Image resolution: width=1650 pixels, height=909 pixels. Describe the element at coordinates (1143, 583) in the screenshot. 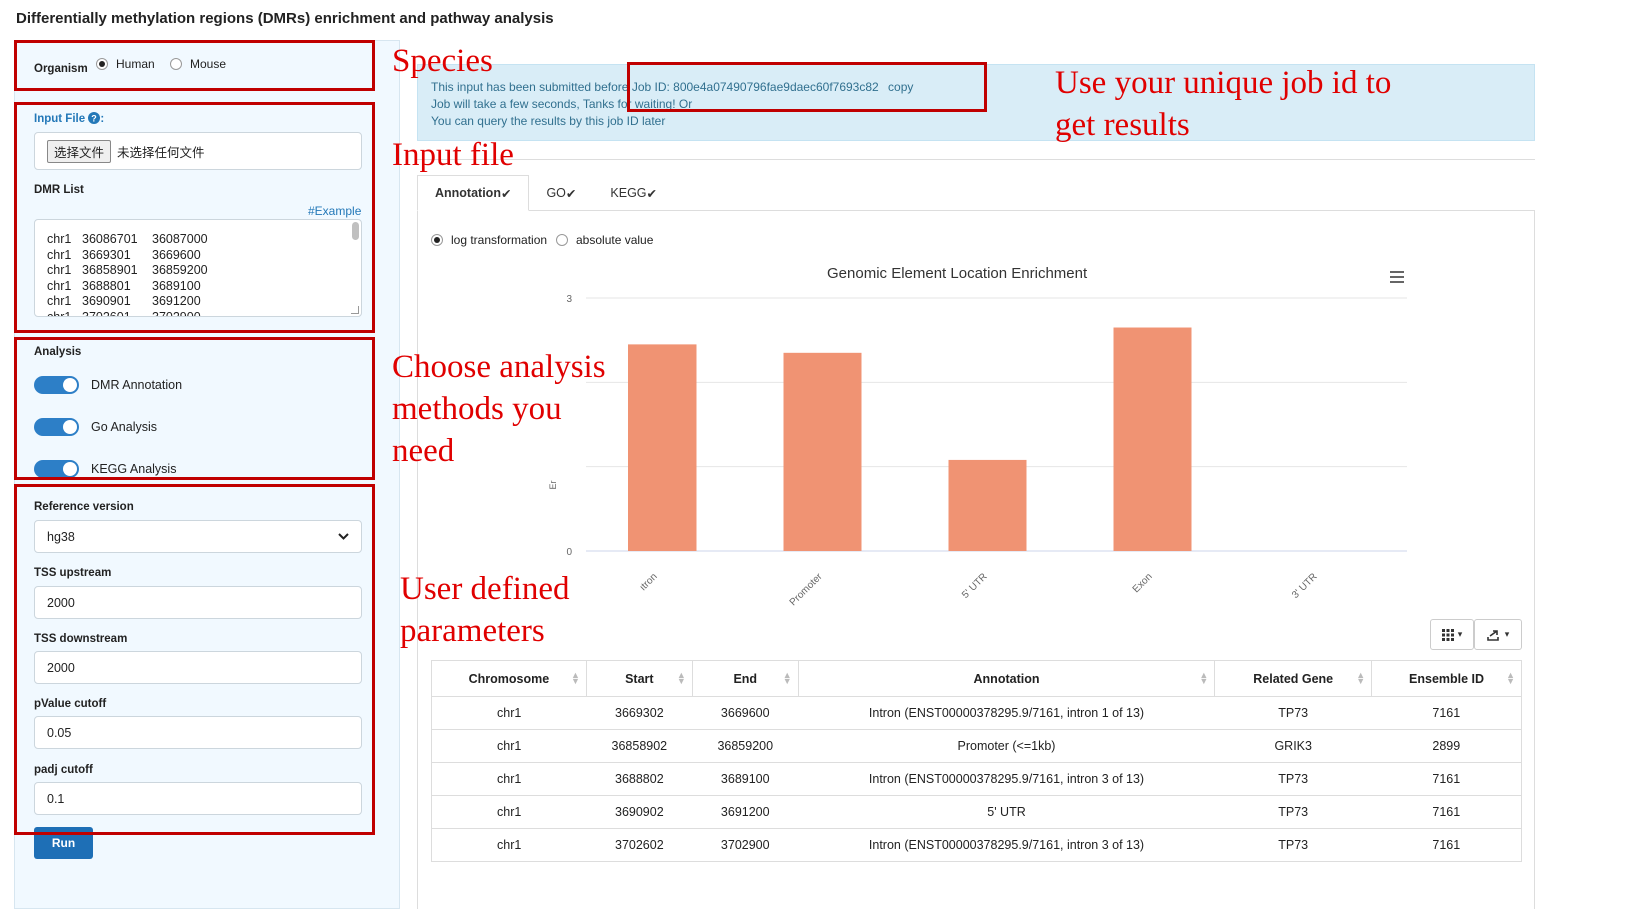

I see `x-tick-label: Exon` at that location.